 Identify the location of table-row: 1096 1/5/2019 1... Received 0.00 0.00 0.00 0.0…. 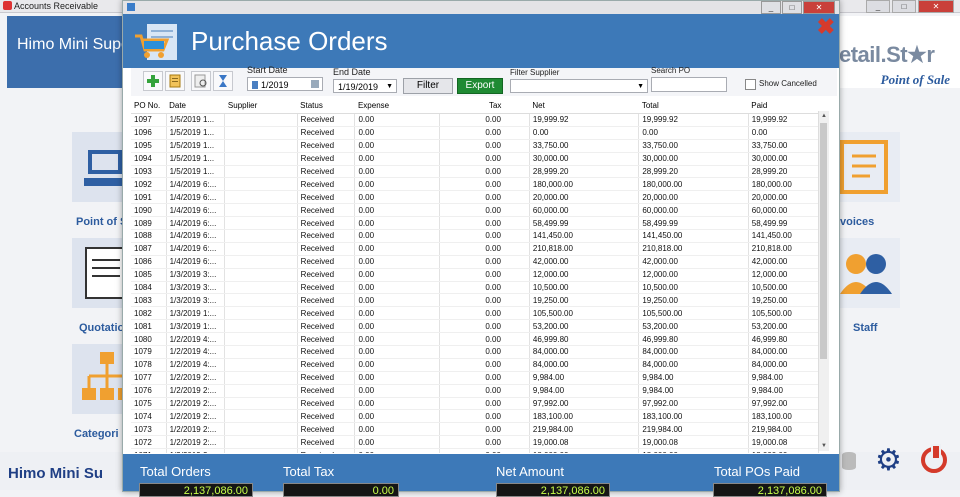
(475, 133).